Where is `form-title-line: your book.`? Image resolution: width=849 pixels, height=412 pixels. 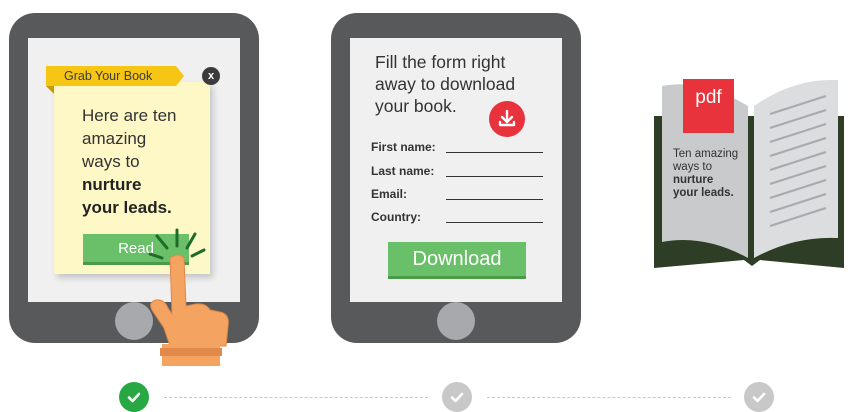
form-title-line: your book. is located at coordinates (416, 106).